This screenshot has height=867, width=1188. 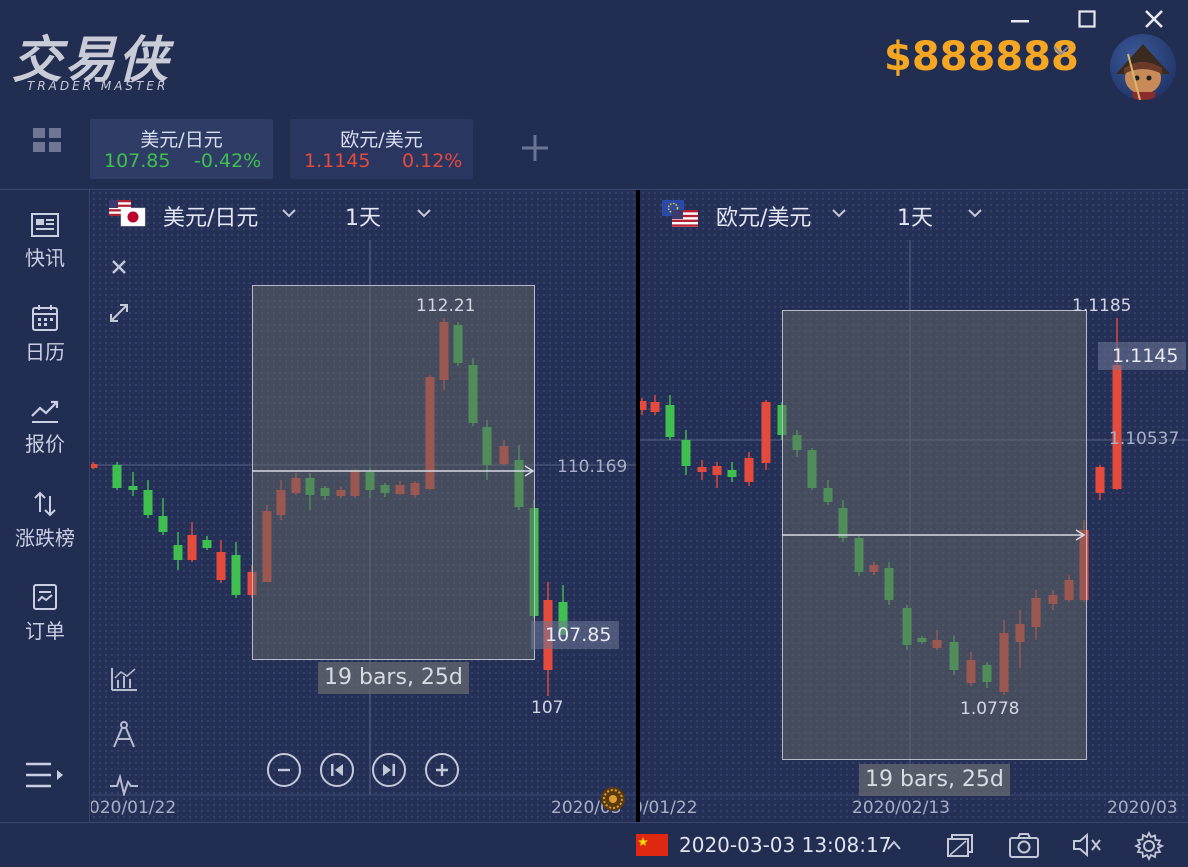 I want to click on ticker-tab-eurusd: 欧元/美元 1.1145 0.12%, so click(x=381, y=149).